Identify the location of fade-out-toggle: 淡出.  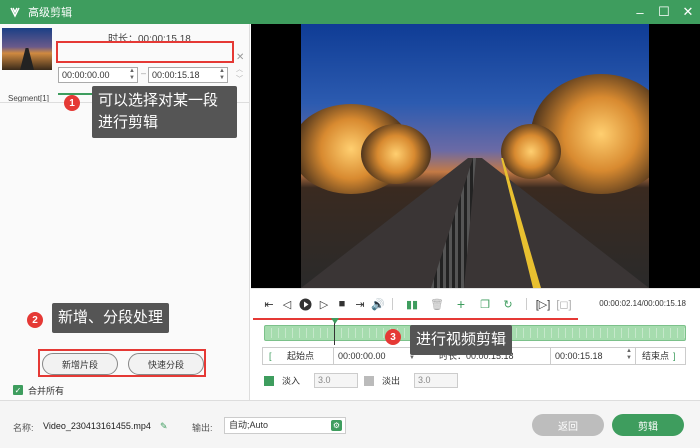
(382, 380).